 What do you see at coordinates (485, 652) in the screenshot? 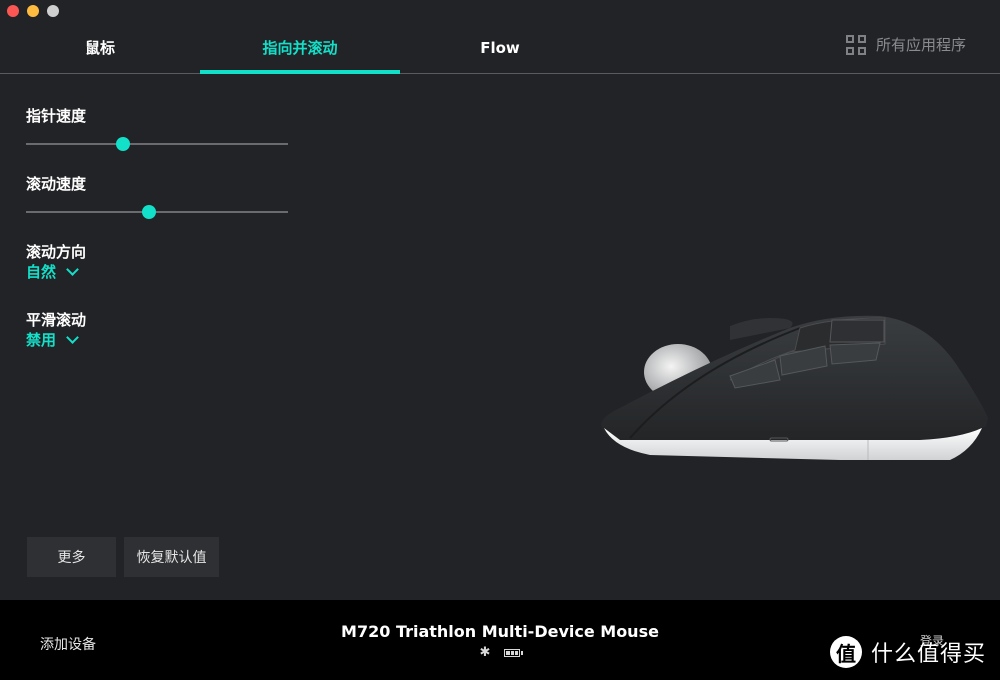
I see `bluetooth-icon: ✱` at bounding box center [485, 652].